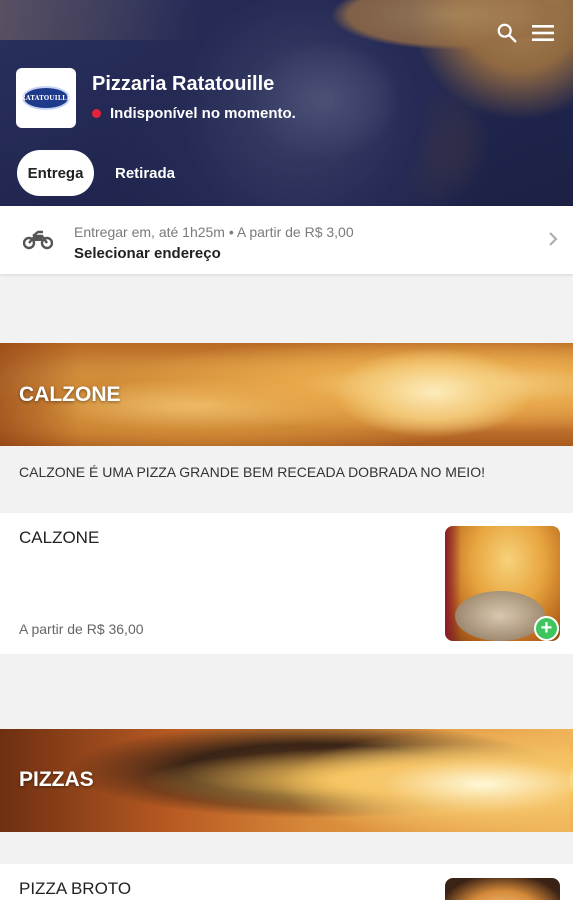 This screenshot has width=573, height=900. What do you see at coordinates (38, 241) in the screenshot?
I see `motorcycle-icon` at bounding box center [38, 241].